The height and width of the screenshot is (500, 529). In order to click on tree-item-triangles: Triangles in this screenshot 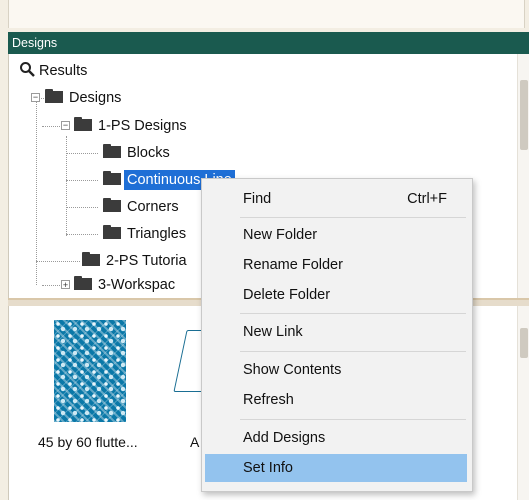, I will do `click(144, 234)`.